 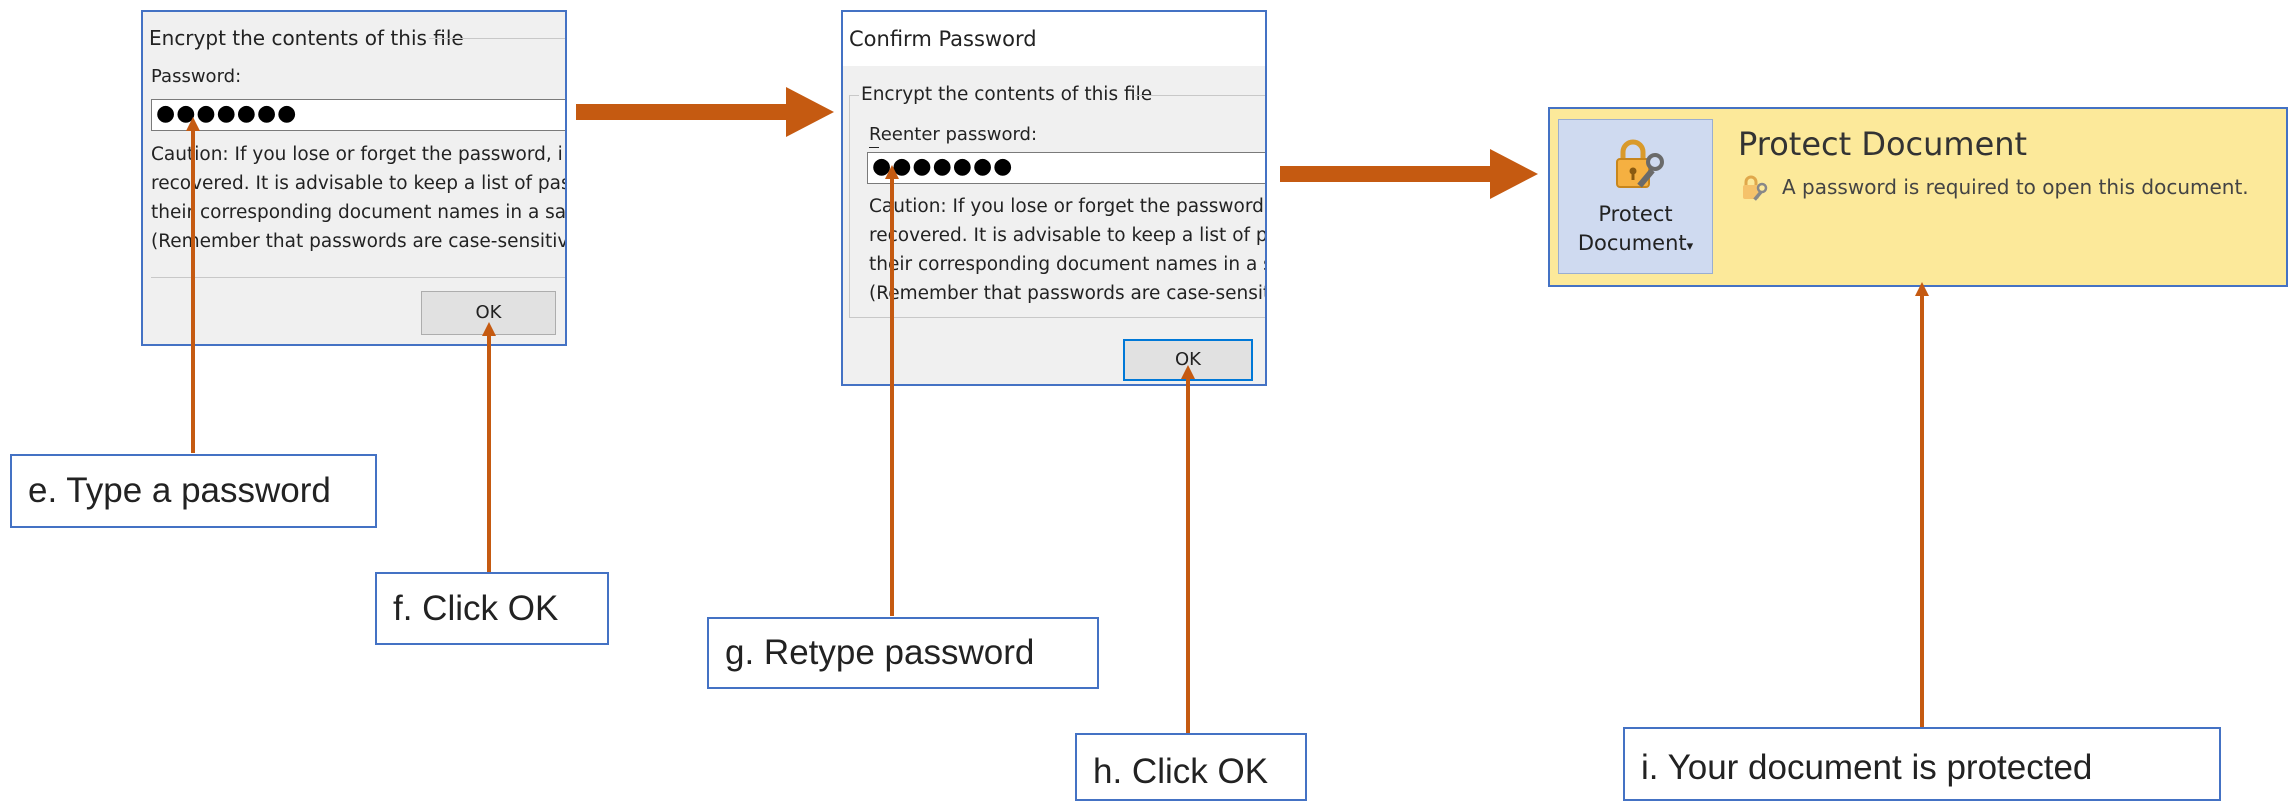 What do you see at coordinates (854, 95) in the screenshot?
I see `group-top` at bounding box center [854, 95].